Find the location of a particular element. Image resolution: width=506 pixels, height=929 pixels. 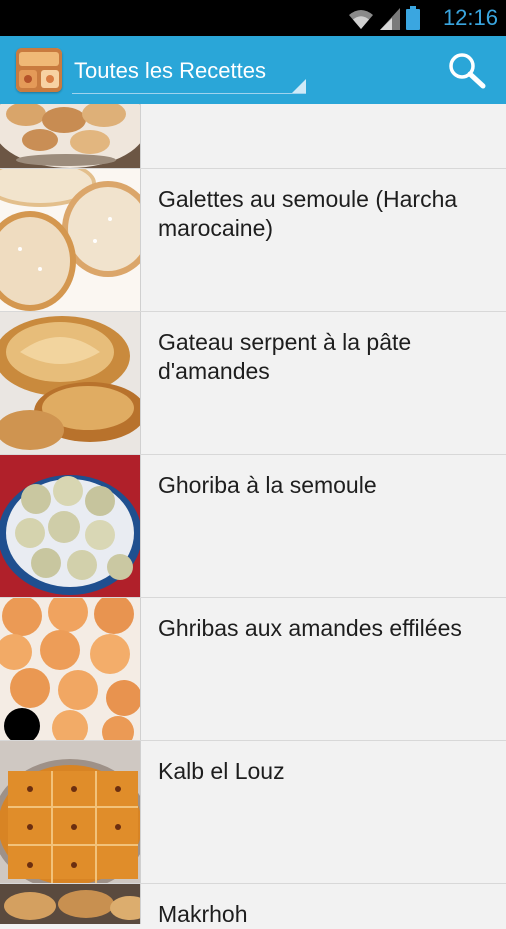

spinner-underline is located at coordinates (189, 93).